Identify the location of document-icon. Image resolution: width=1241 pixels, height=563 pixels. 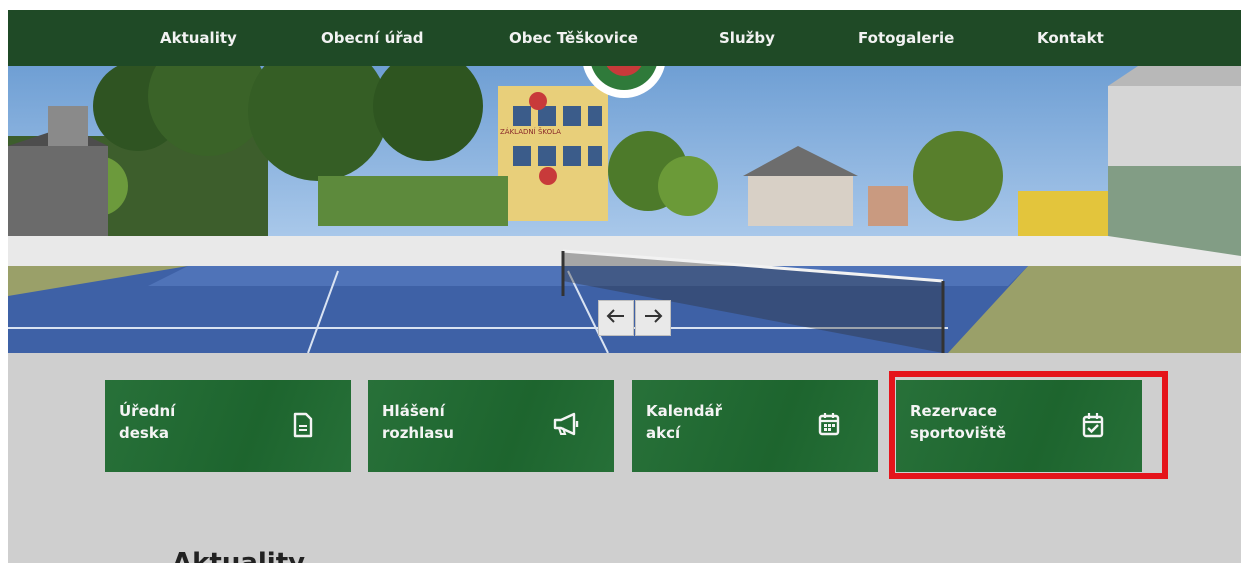
(303, 427).